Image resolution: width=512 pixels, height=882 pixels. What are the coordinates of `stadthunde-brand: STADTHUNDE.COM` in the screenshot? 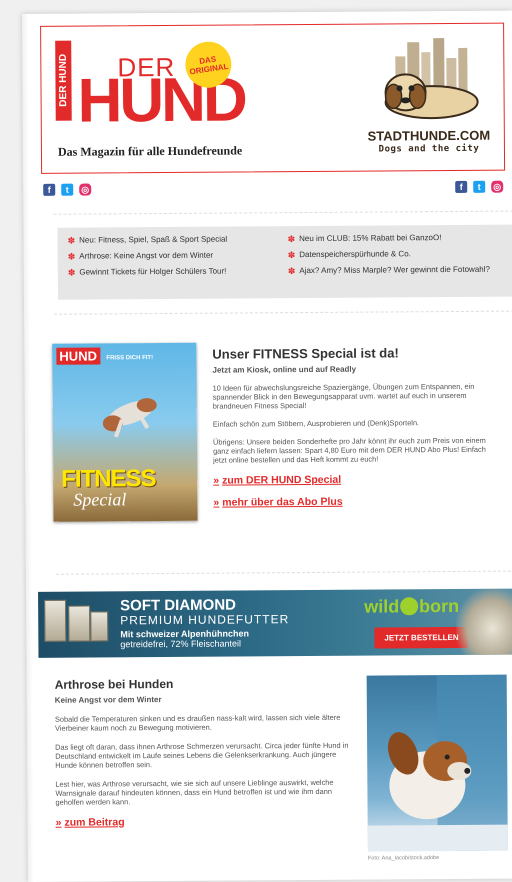 It's located at (429, 135).